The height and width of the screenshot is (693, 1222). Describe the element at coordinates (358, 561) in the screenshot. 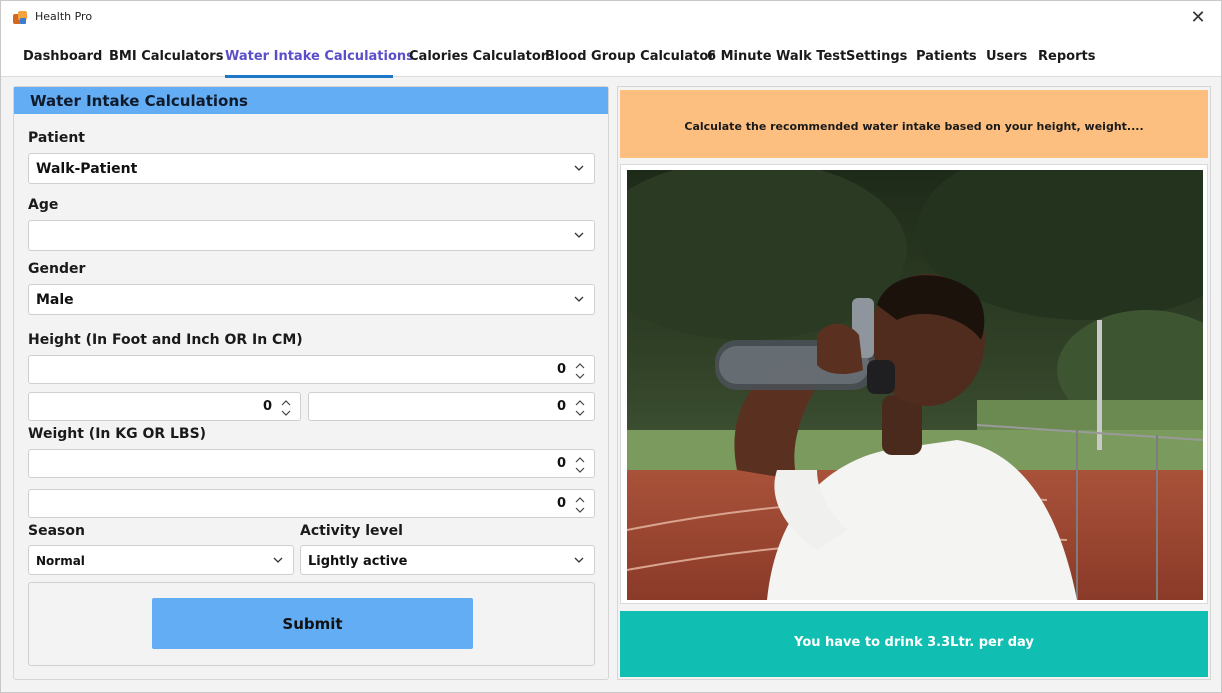

I see `activity-level-value: Lightly active` at that location.